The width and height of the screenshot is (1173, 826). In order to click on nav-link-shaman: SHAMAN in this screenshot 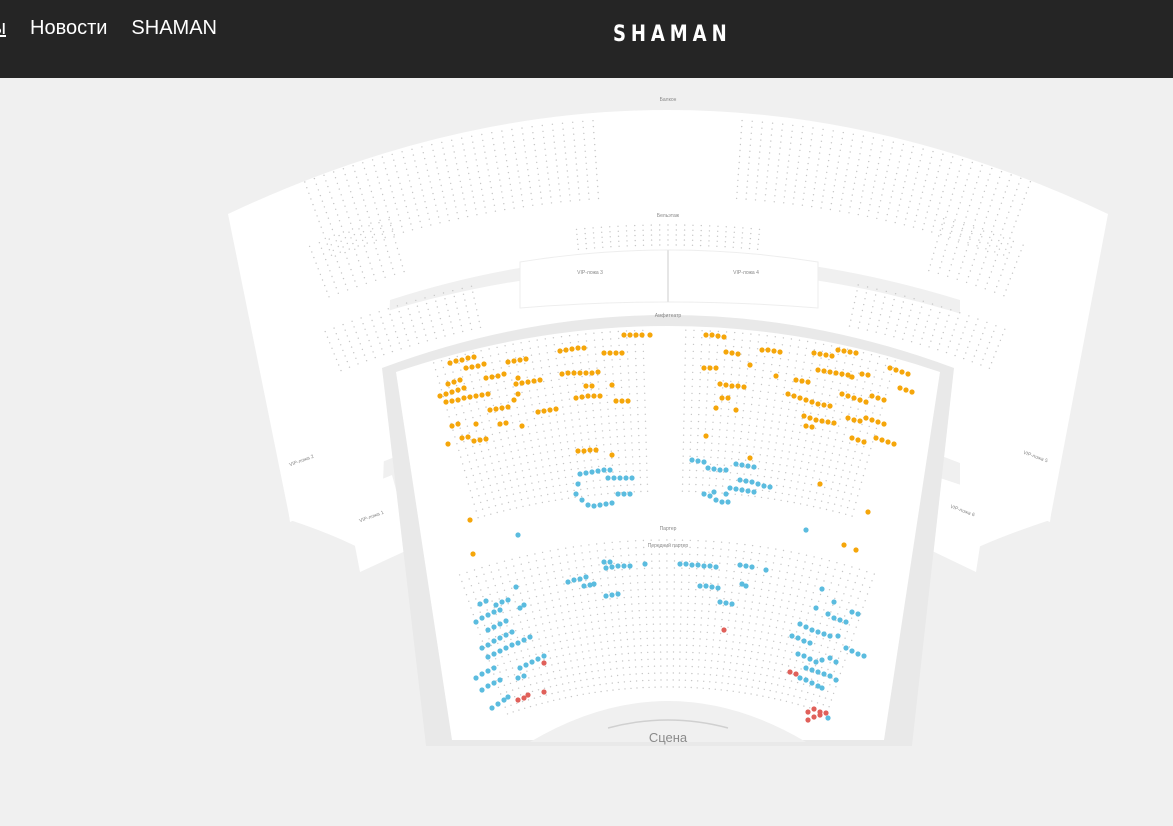, I will do `click(174, 28)`.